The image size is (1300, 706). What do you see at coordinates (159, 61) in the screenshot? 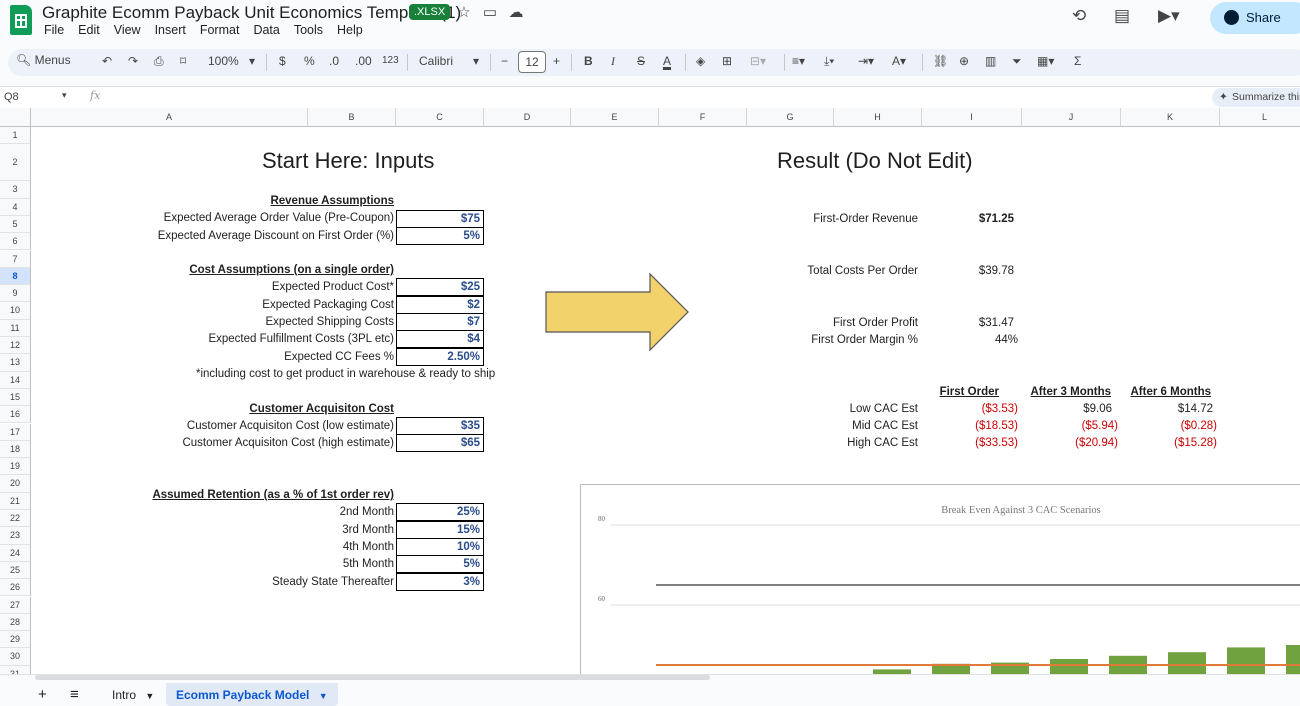
I see `print-icon: ⎙` at bounding box center [159, 61].